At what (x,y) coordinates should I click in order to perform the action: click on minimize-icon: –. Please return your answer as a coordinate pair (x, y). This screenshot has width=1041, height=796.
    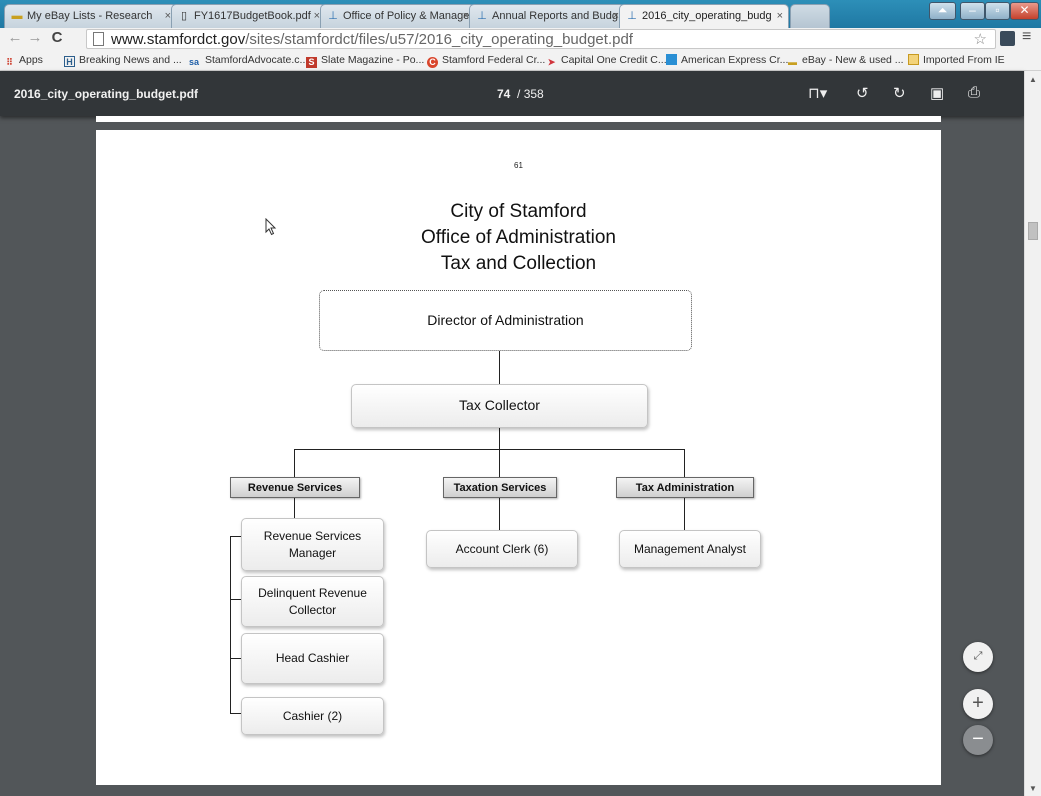
    Looking at the image, I should click on (972, 11).